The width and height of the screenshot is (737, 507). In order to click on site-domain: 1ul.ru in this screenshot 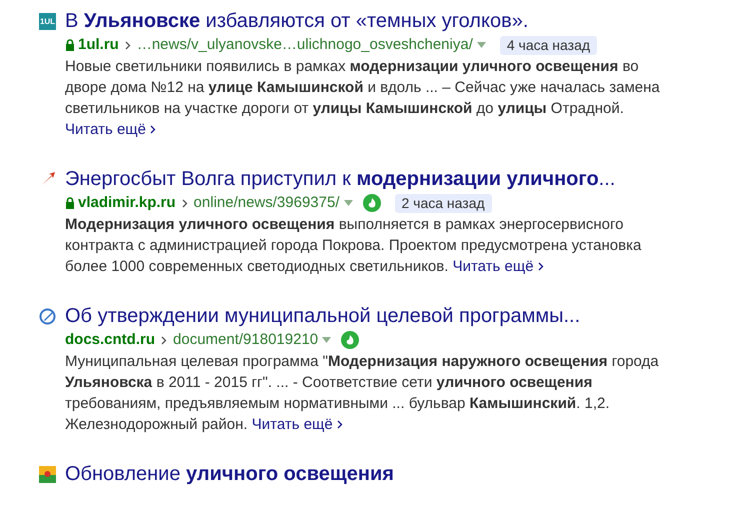, I will do `click(98, 45)`.